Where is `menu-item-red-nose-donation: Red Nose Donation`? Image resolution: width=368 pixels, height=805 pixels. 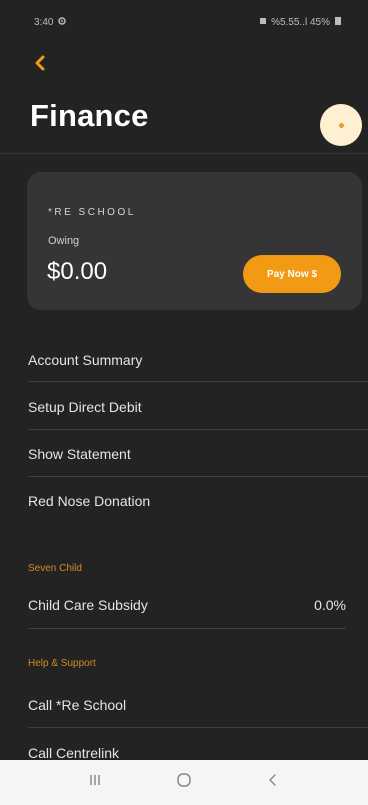 menu-item-red-nose-donation: Red Nose Donation is located at coordinates (184, 501).